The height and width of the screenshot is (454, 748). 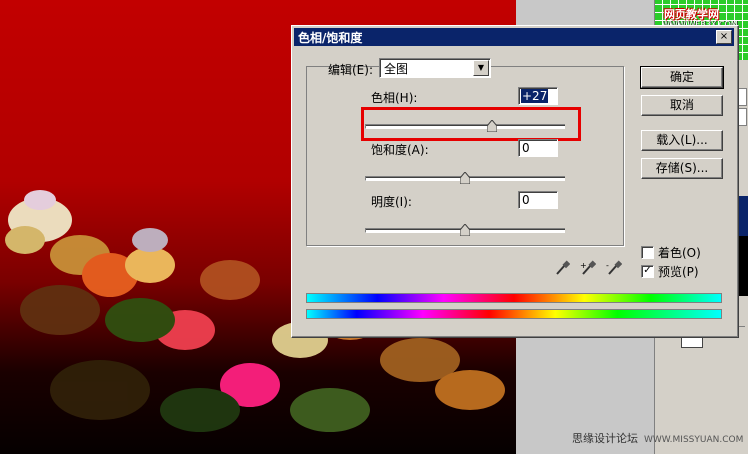 What do you see at coordinates (679, 253) in the screenshot?
I see `colorize-label: 着色(O)` at bounding box center [679, 253].